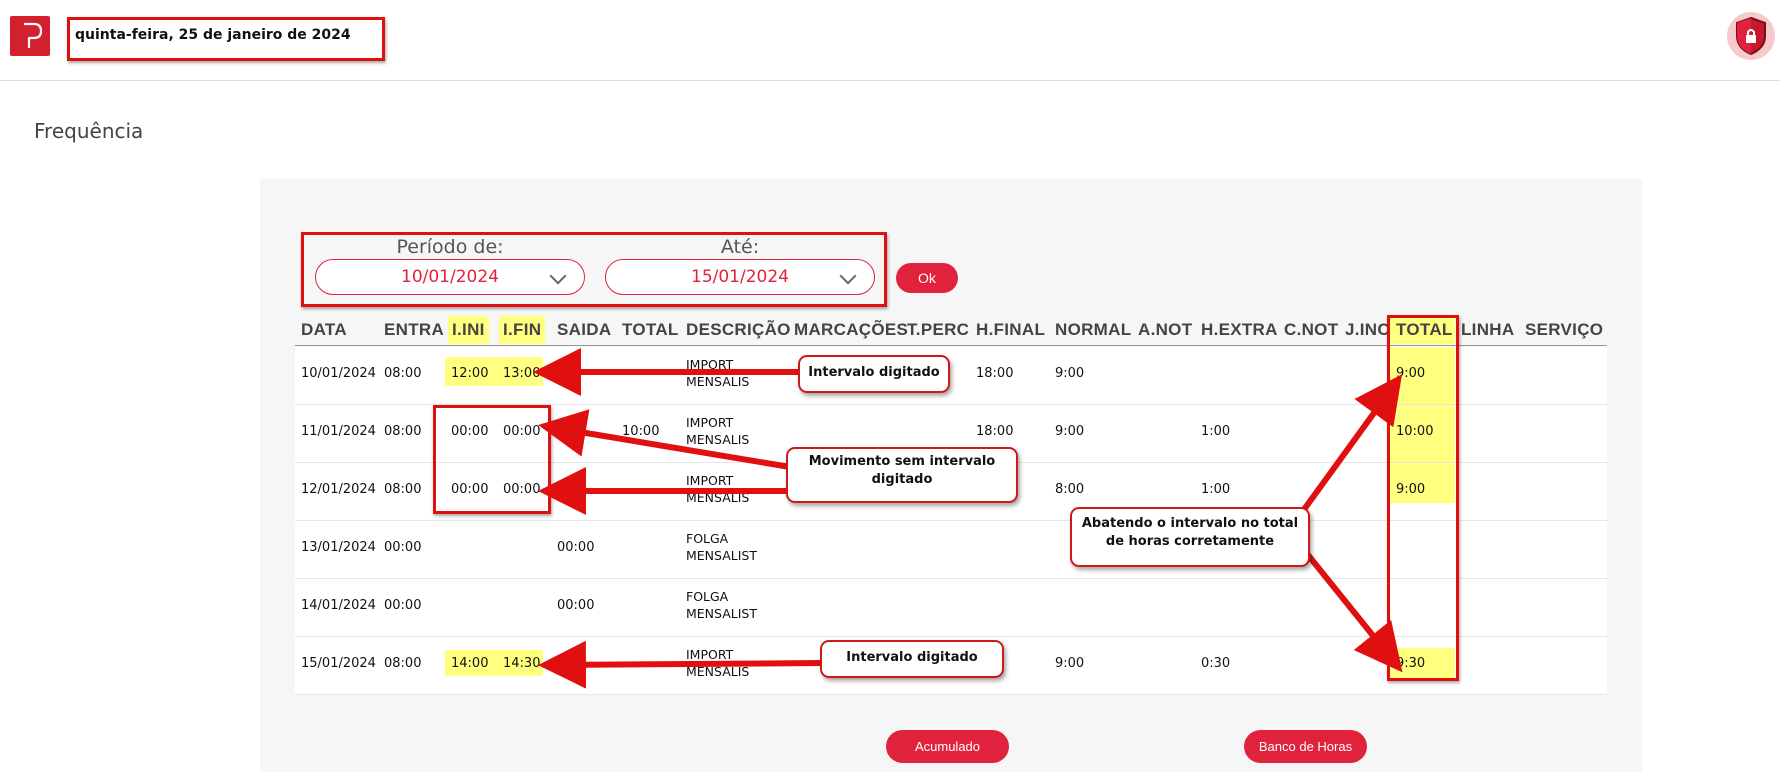  I want to click on col-tperc: T.PERC, so click(938, 329).